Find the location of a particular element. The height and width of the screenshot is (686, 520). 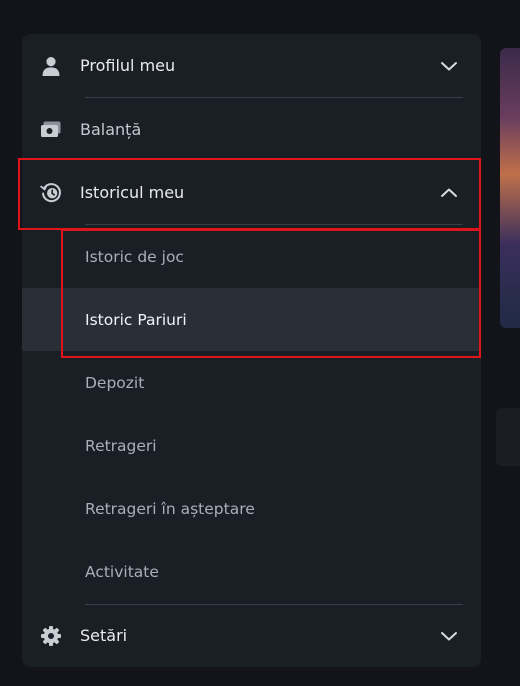

history-icon is located at coordinates (51, 193).